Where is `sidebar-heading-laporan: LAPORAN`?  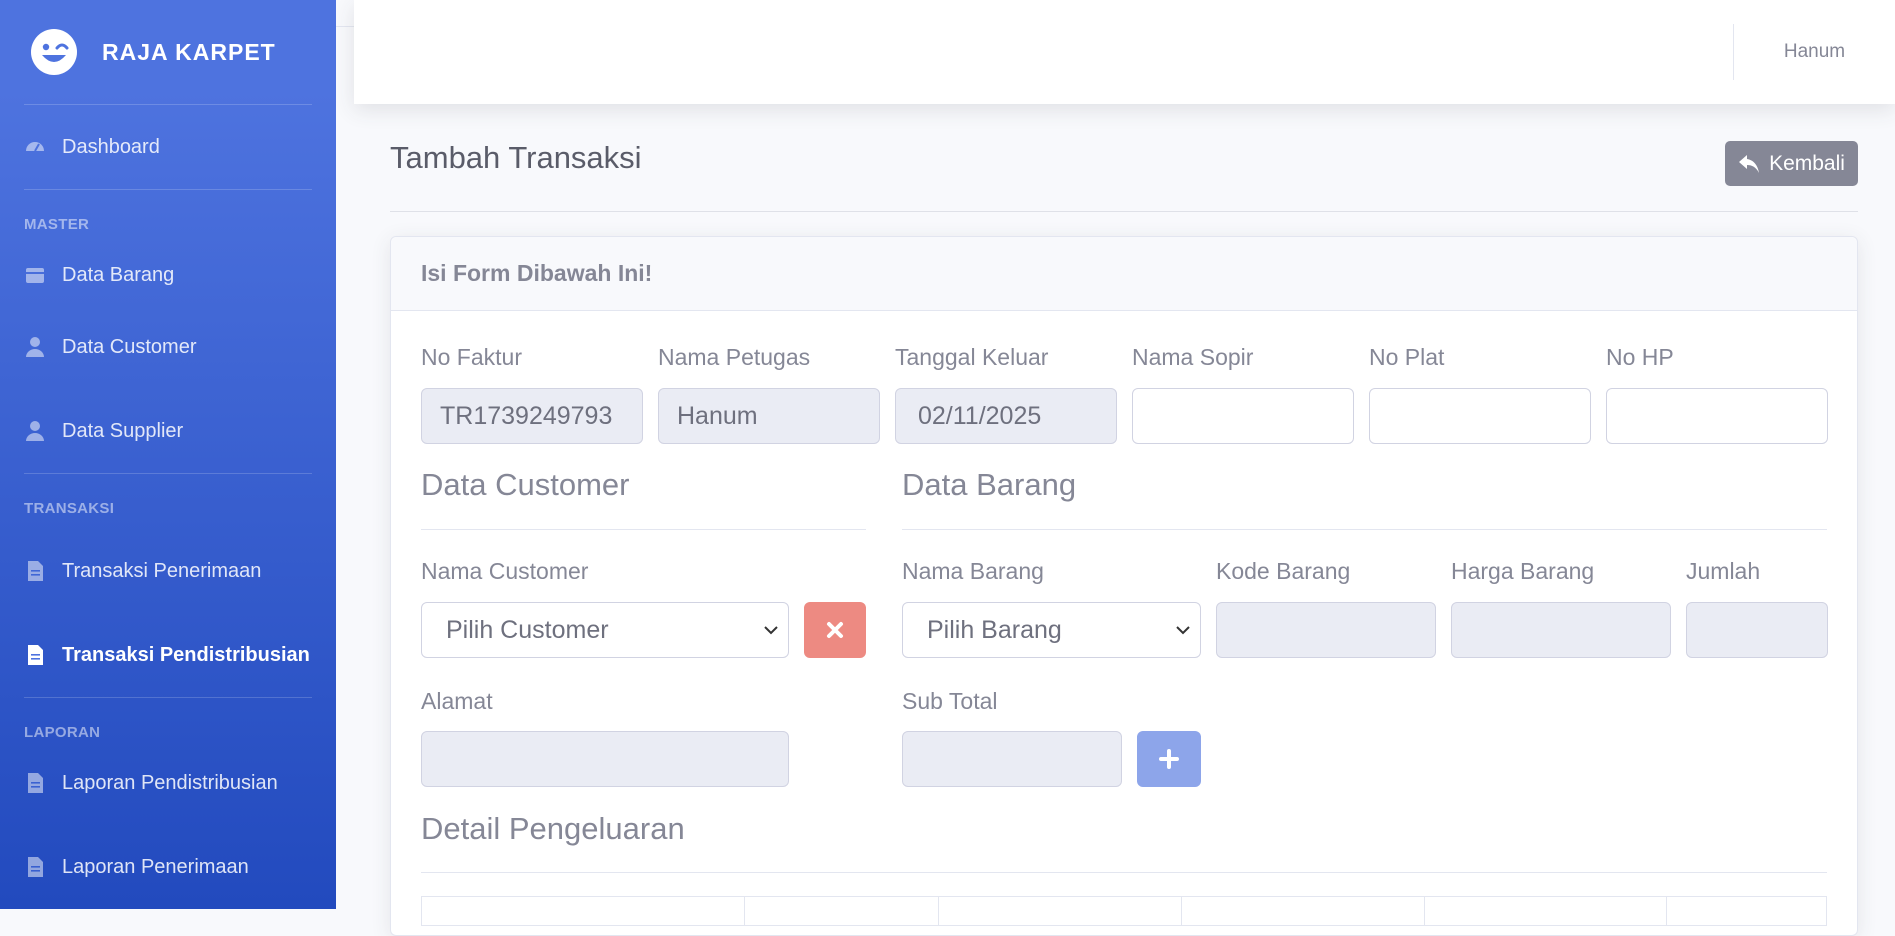 sidebar-heading-laporan: LAPORAN is located at coordinates (62, 732).